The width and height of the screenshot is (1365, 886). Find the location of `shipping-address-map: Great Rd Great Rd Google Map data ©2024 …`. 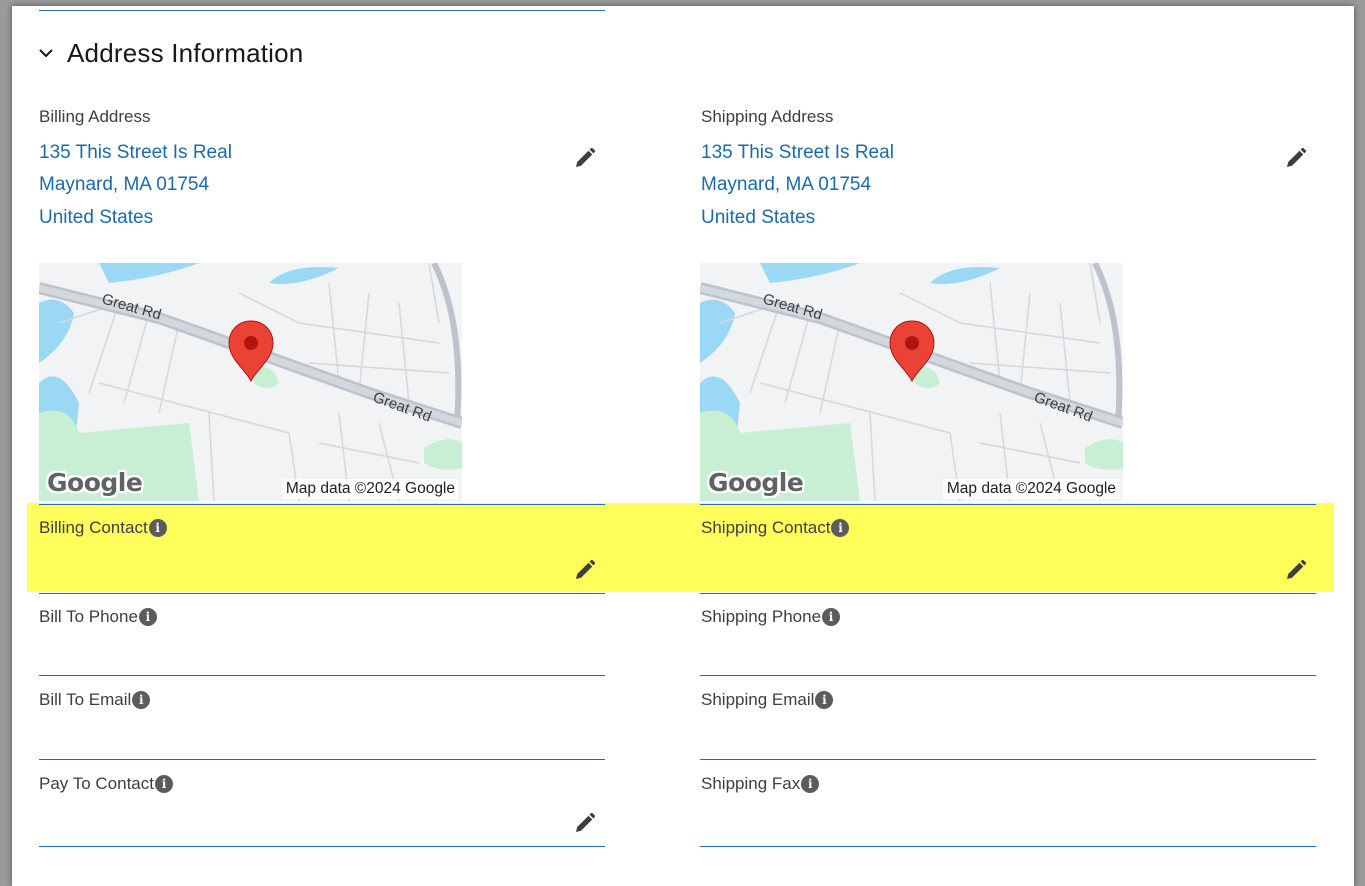

shipping-address-map: Great Rd Great Rd Google Map data ©2024 … is located at coordinates (911, 382).